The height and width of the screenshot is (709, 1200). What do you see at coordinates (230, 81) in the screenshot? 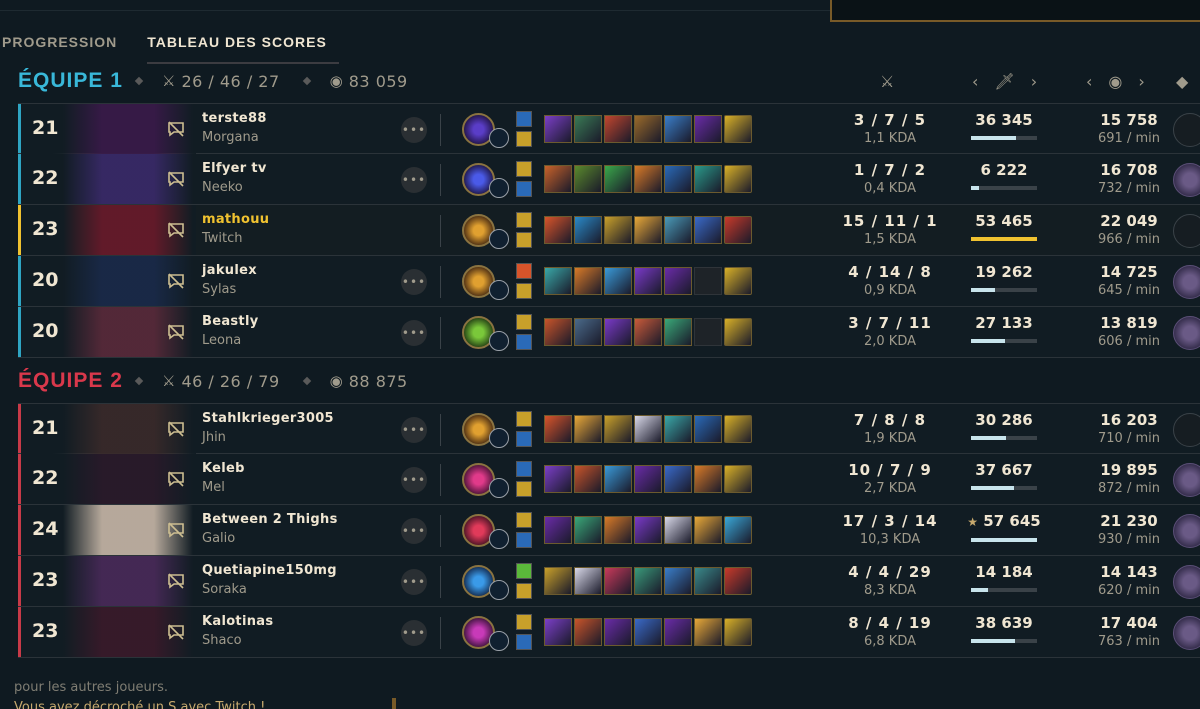
I see `team1-kda: 26 / 46 / 27` at bounding box center [230, 81].